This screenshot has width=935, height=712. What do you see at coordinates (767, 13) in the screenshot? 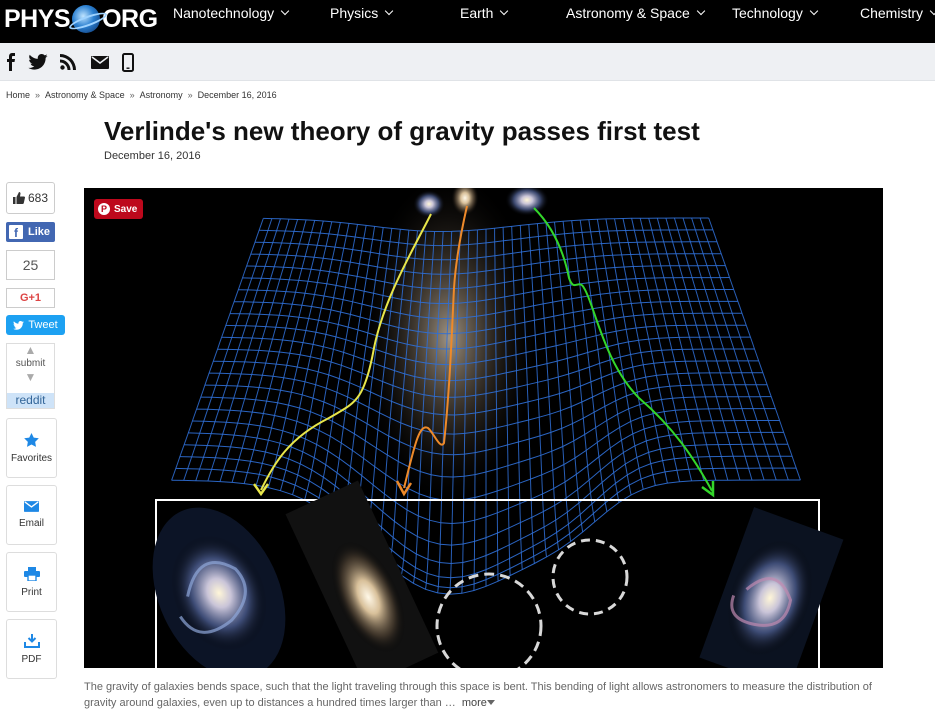
I see `nav-label: Technology` at bounding box center [767, 13].